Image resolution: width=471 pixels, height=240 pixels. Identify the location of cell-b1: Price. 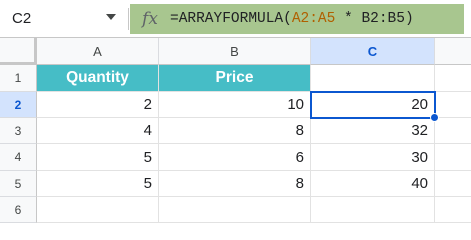
(235, 78).